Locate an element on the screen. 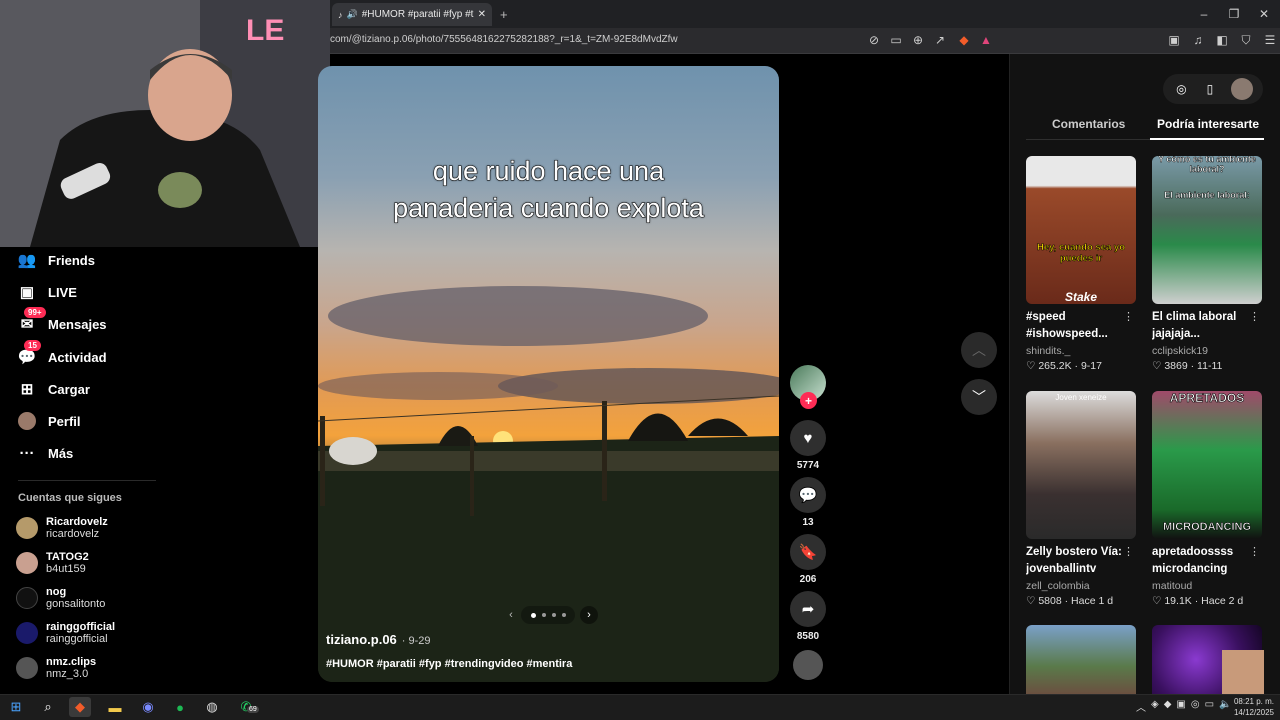  new-tab-button: + is located at coordinates (504, 14).